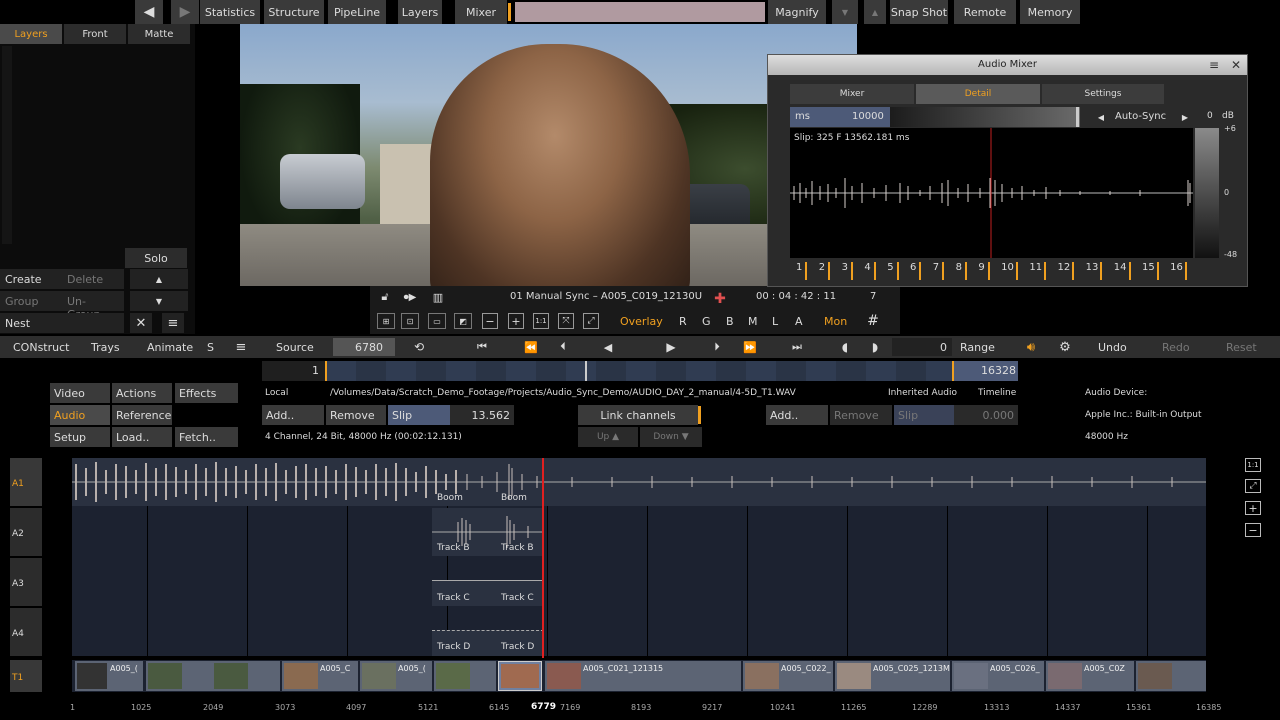 The width and height of the screenshot is (1280, 720). What do you see at coordinates (802, 271) in the screenshot?
I see `channel-1: 1` at bounding box center [802, 271].